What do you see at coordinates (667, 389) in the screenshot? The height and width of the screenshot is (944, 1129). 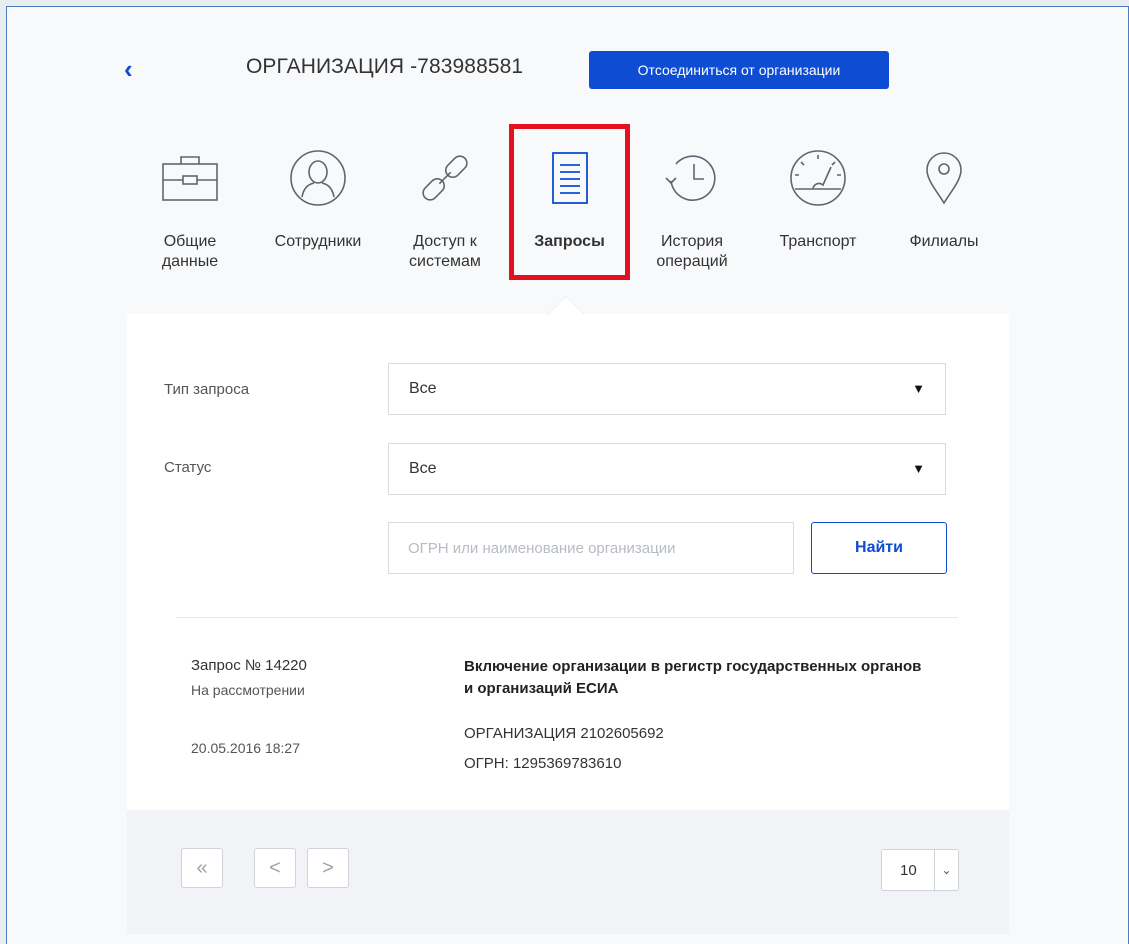 I see `request-type-select: Все ▼` at bounding box center [667, 389].